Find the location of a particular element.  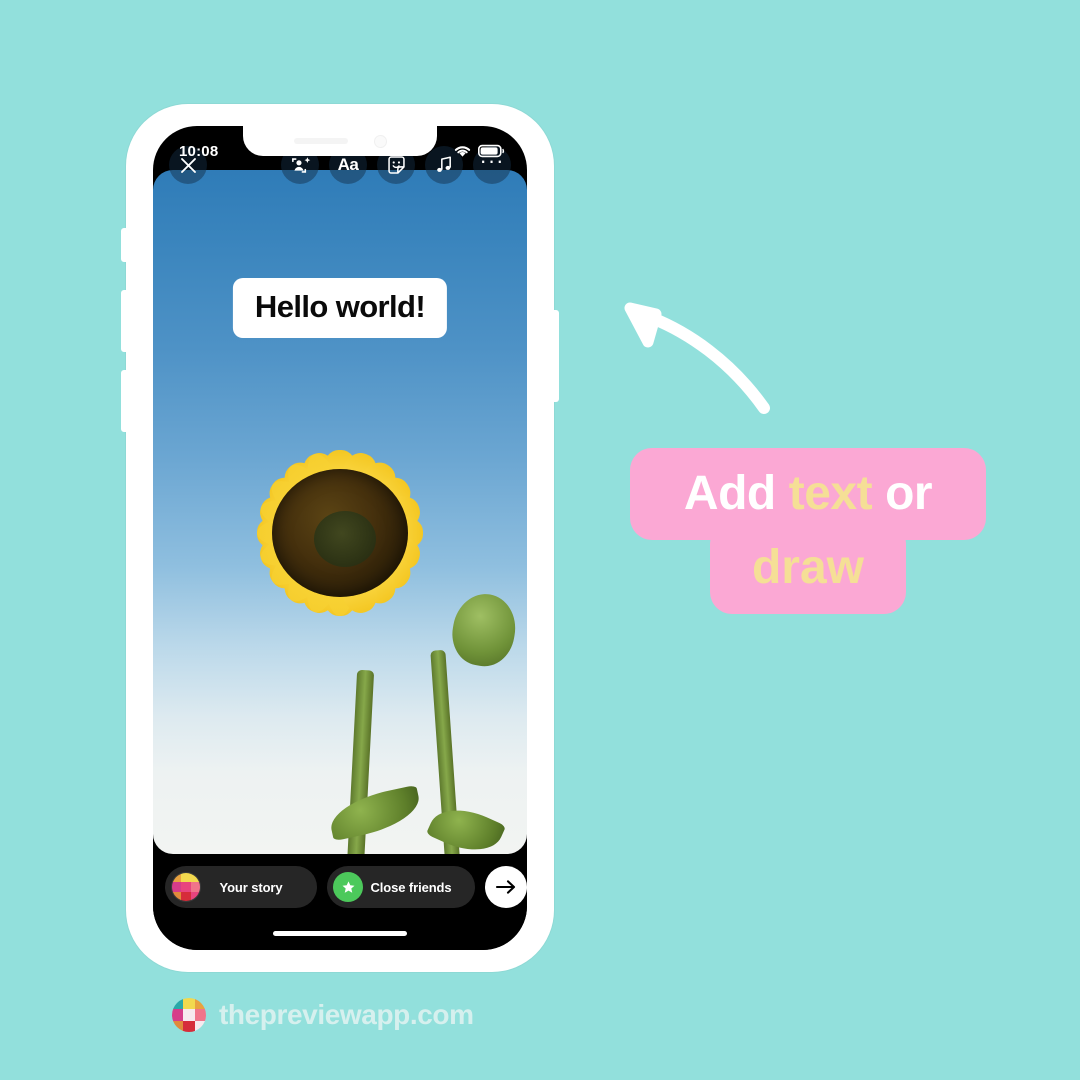

watermark: thepreviewapp.com is located at coordinates (323, 1015).